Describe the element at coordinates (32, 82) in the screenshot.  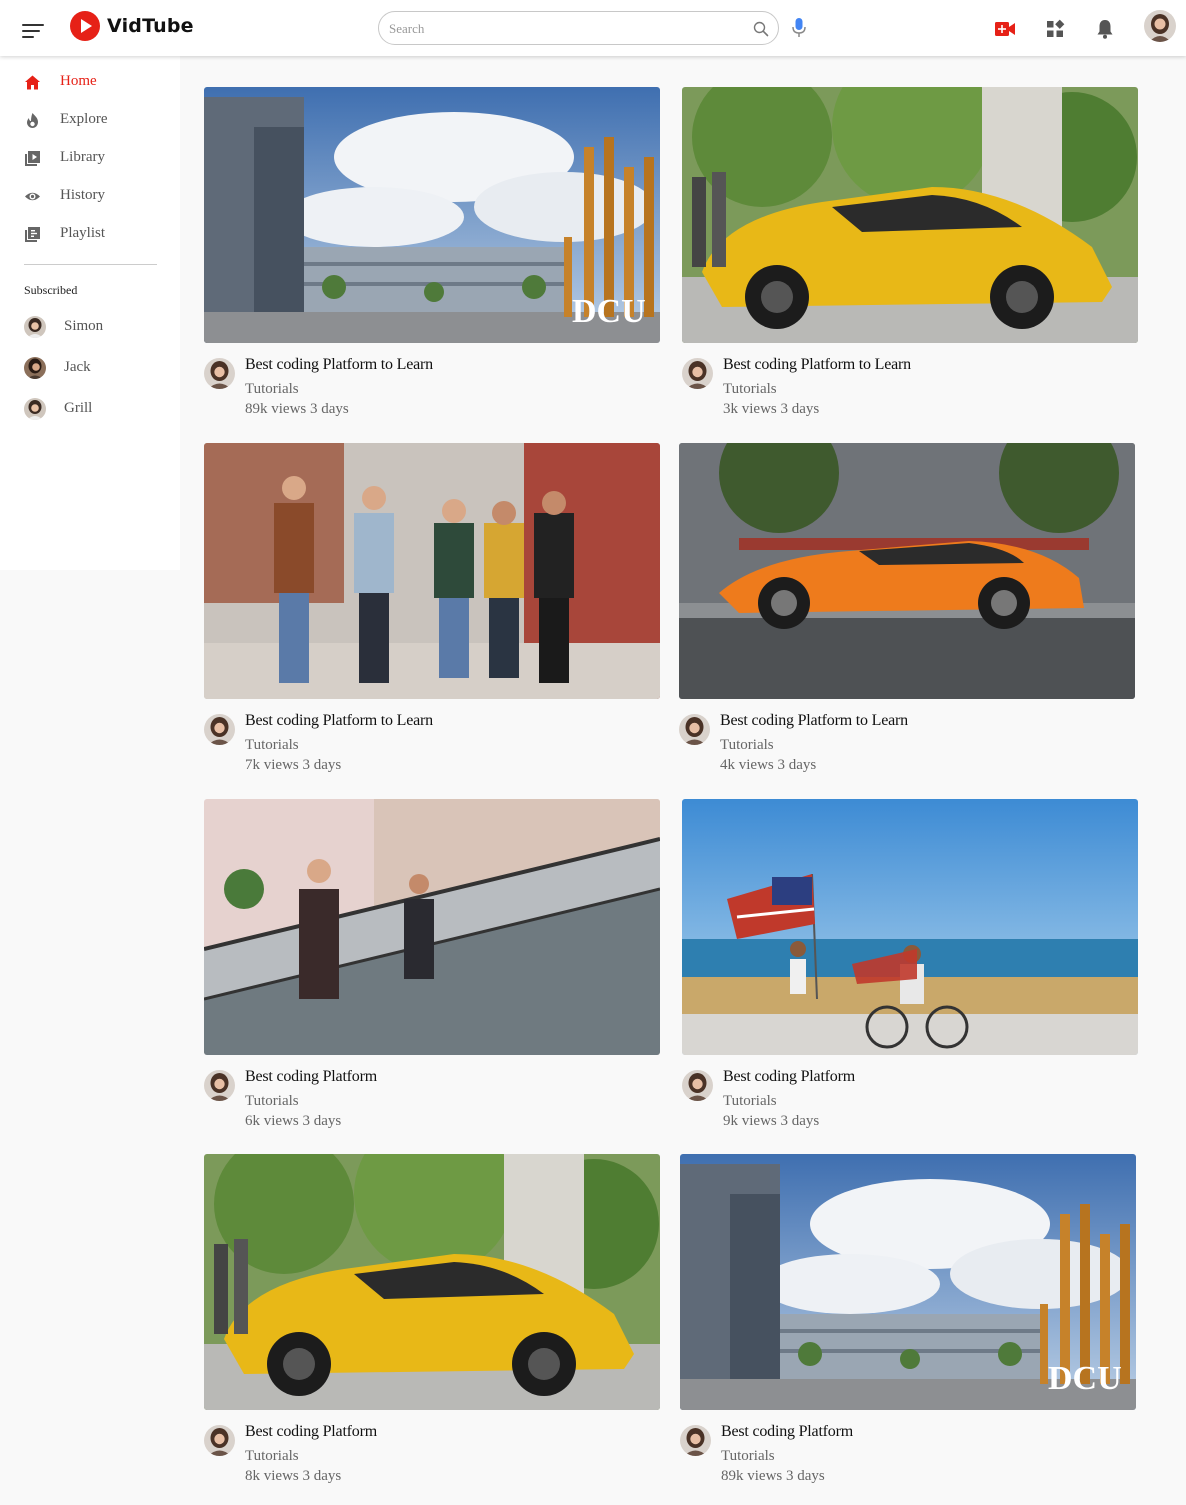
I see `home-icon` at that location.